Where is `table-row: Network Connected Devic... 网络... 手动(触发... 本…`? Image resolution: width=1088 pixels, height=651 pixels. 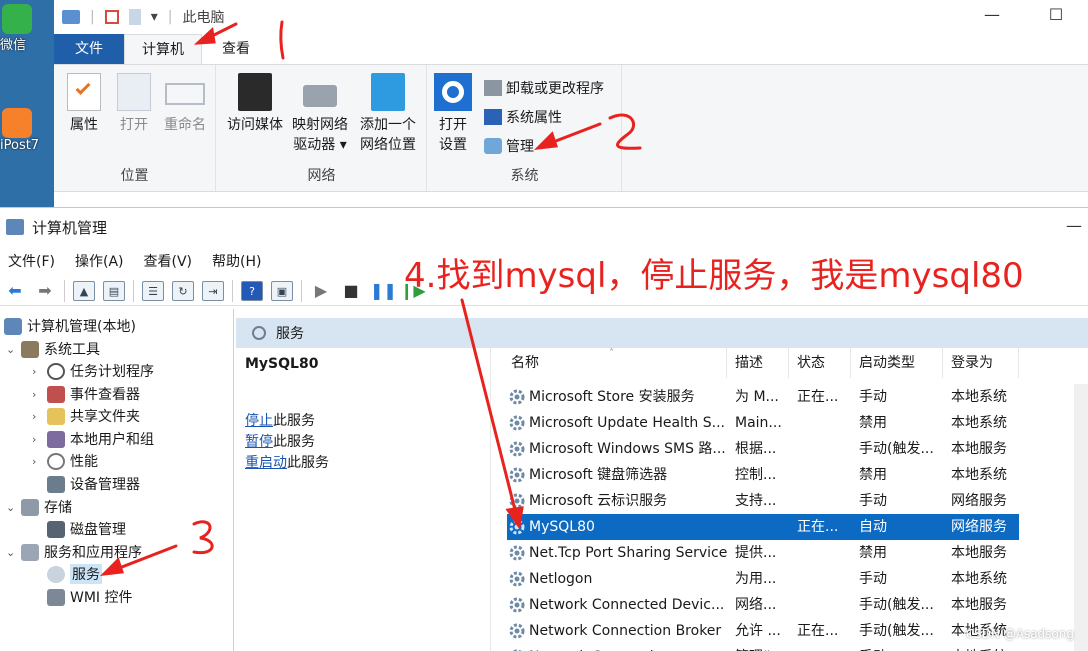
table-row: Network Connected Devic... 网络... 手动(触发... 本… is located at coordinates (763, 605).